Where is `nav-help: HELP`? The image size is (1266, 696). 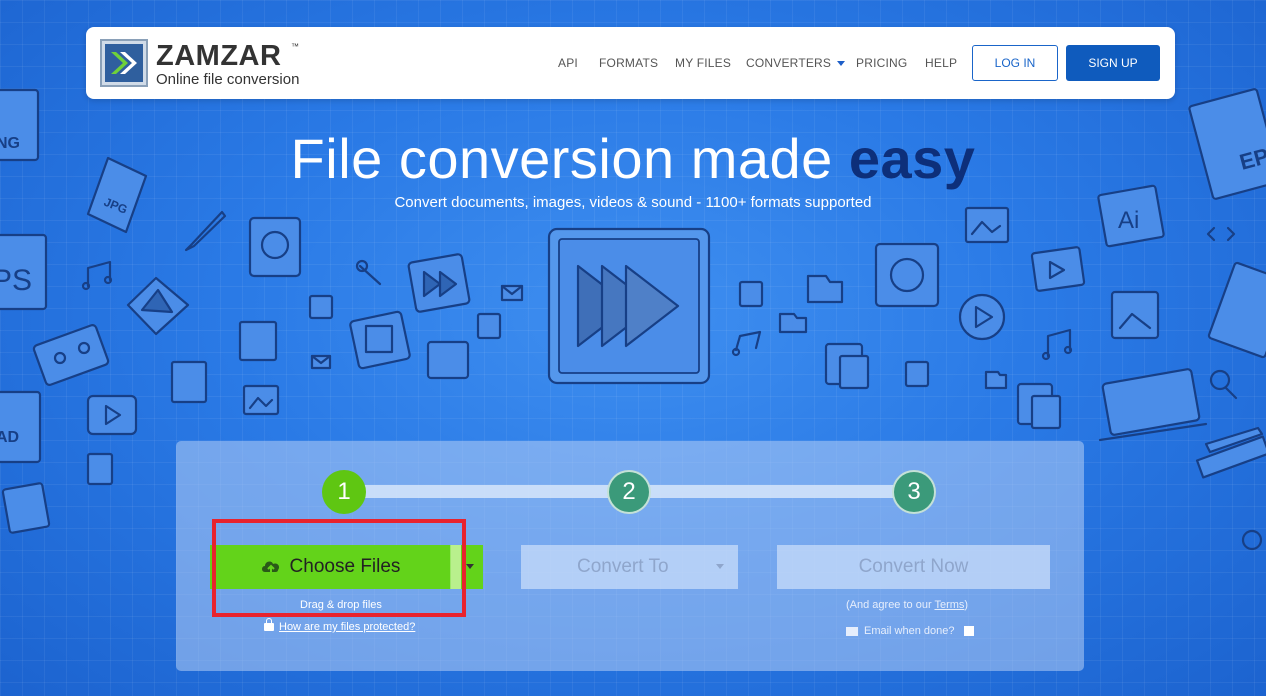
nav-help: HELP is located at coordinates (941, 63).